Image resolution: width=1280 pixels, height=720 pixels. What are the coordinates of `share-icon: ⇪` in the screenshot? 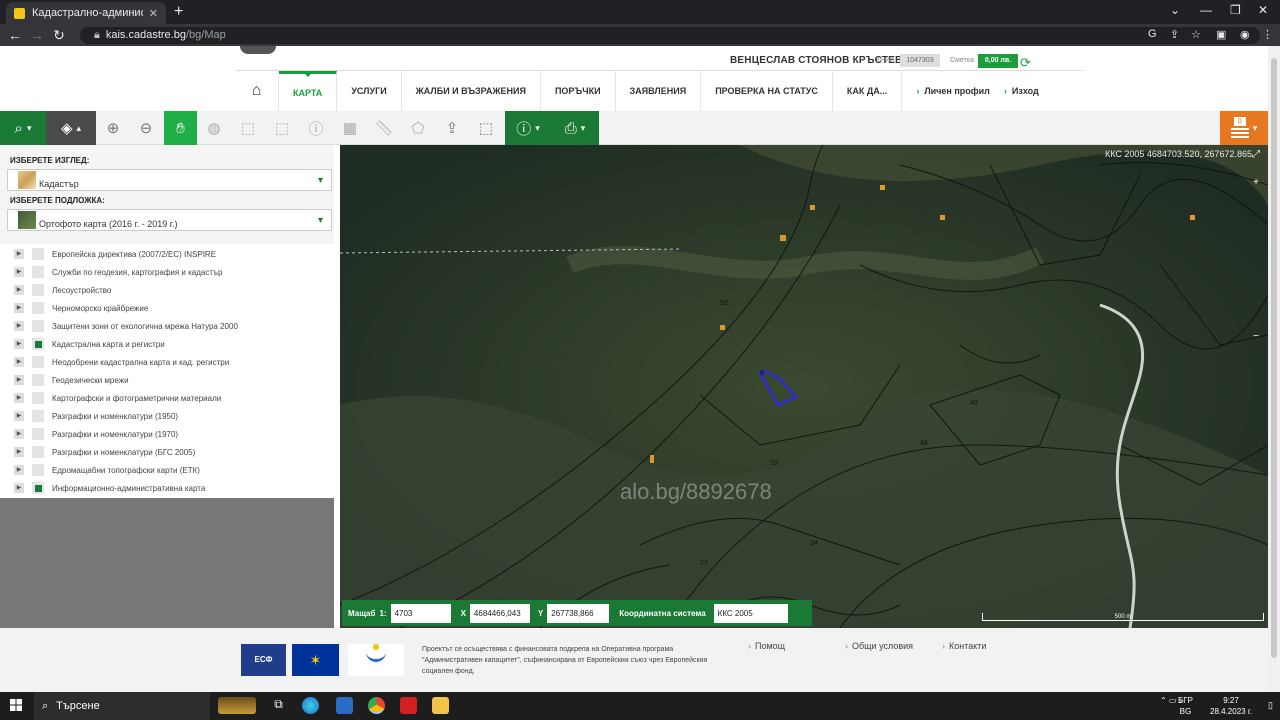 It's located at (1174, 34).